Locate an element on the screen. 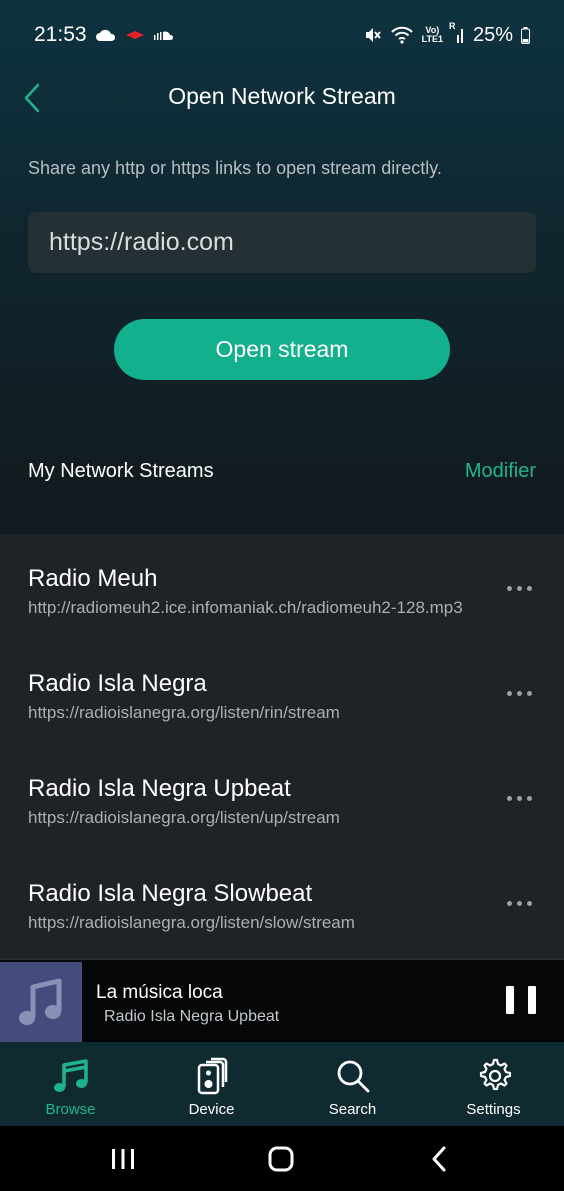 This screenshot has height=1191, width=564. soundcloud-icon is located at coordinates (164, 35).